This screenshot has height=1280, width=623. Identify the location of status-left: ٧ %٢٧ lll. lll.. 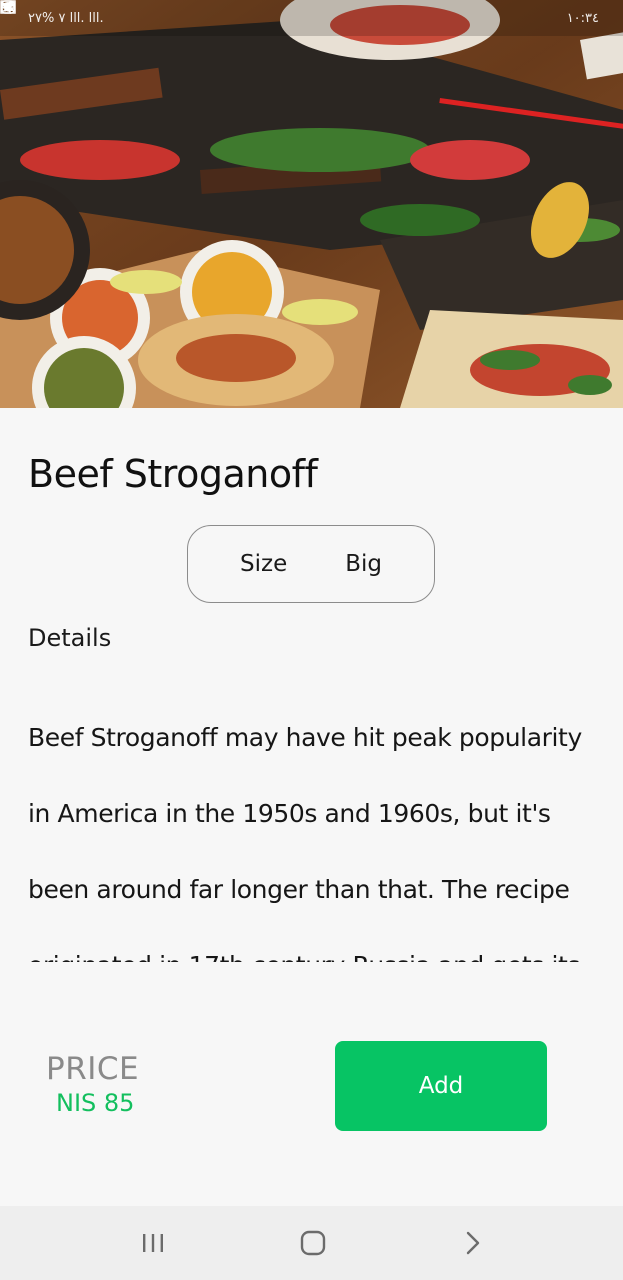
(52, 13).